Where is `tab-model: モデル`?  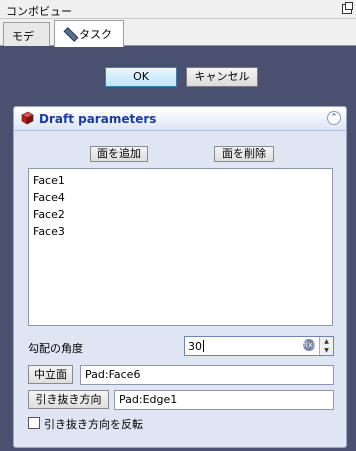
tab-model: モデル is located at coordinates (26, 40).